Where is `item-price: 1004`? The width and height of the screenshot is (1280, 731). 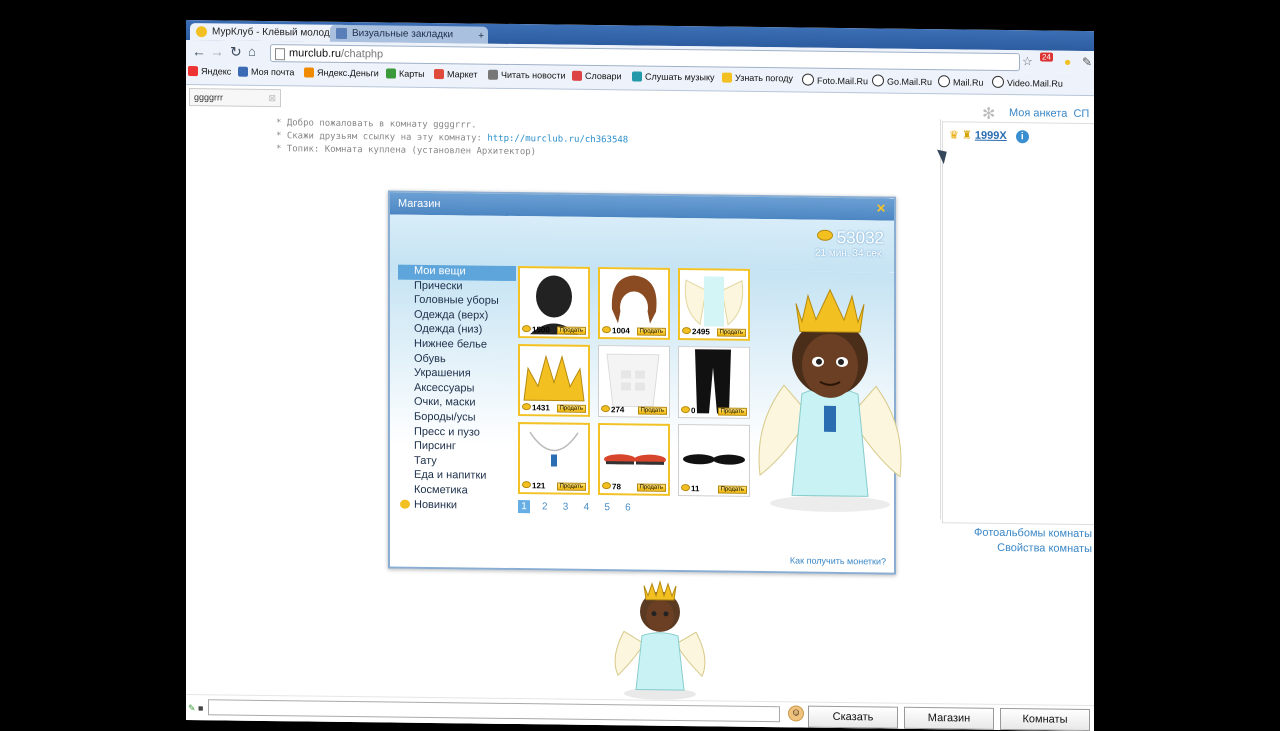
item-price: 1004 is located at coordinates (616, 330).